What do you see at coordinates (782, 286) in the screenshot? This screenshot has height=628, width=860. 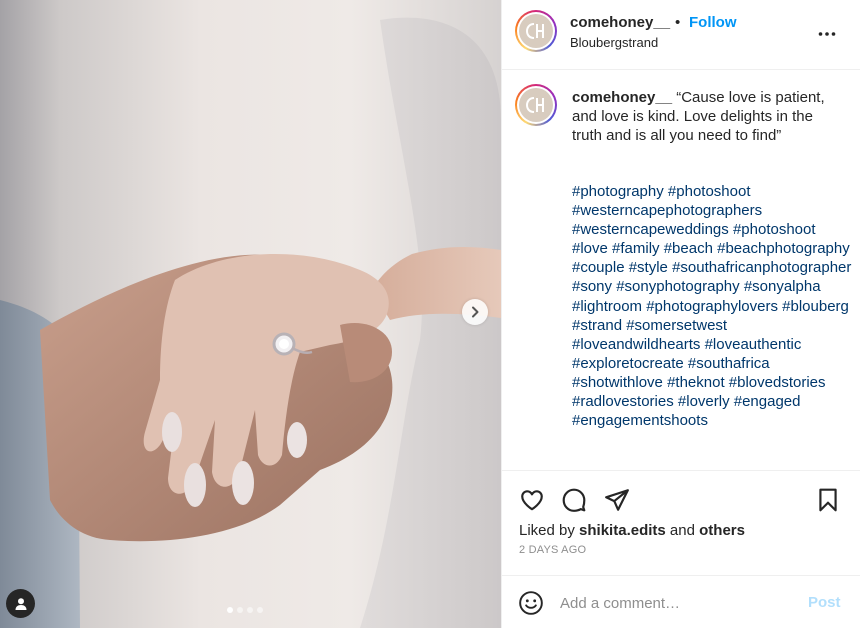 I see `hashtag-link: #sonyalpha` at bounding box center [782, 286].